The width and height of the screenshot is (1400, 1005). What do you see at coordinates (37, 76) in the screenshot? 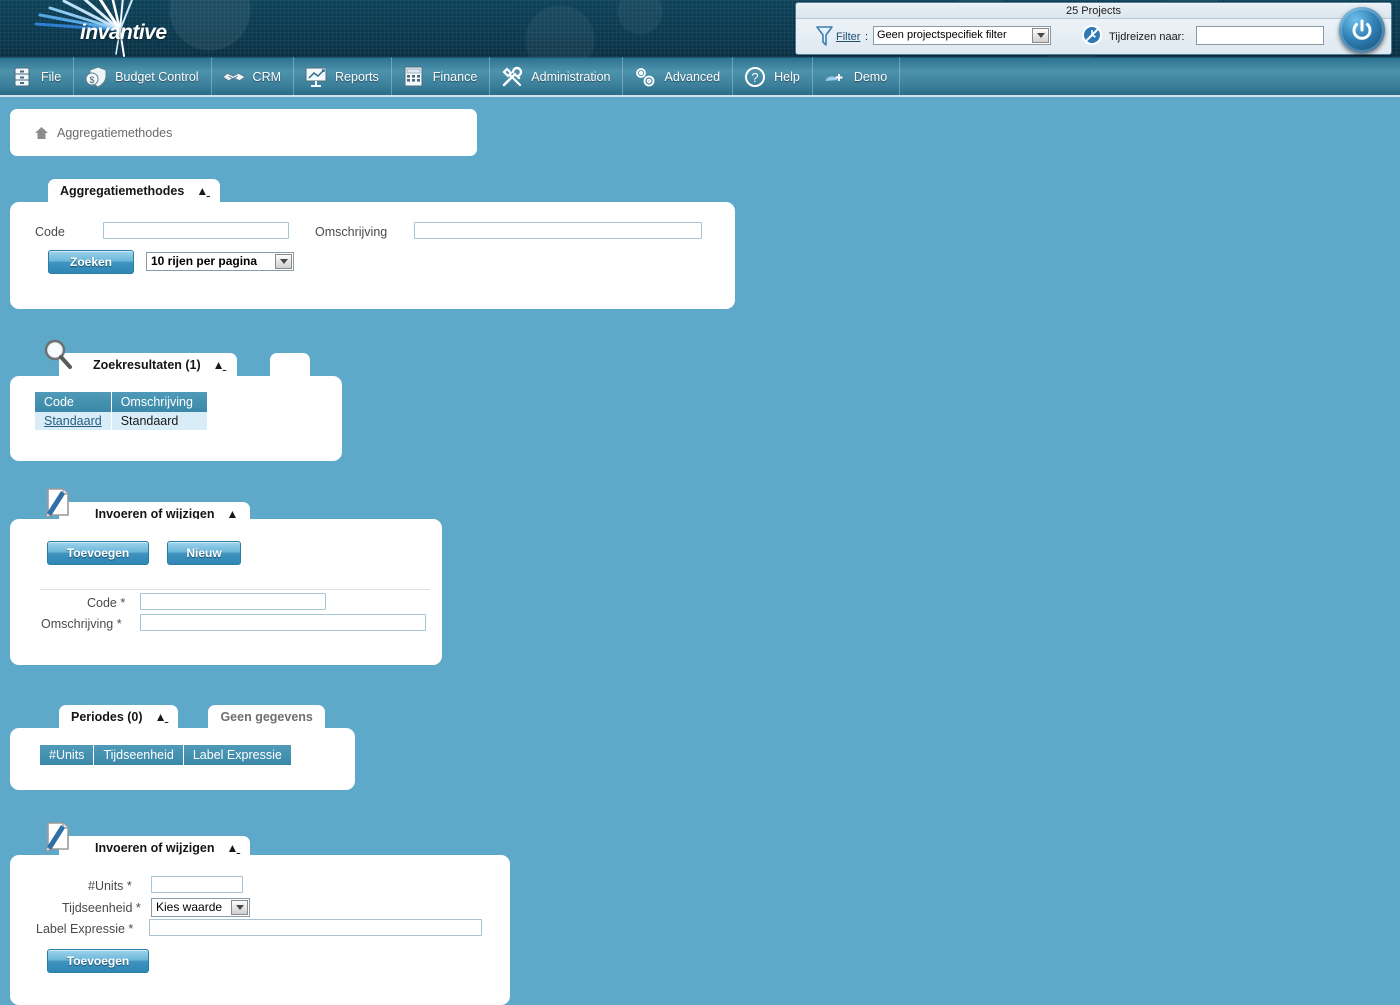
I see `menu-item-file: File` at bounding box center [37, 76].